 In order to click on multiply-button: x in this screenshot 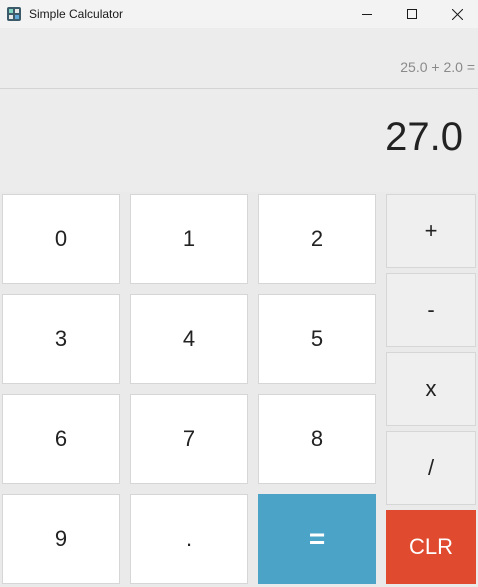, I will do `click(431, 389)`.